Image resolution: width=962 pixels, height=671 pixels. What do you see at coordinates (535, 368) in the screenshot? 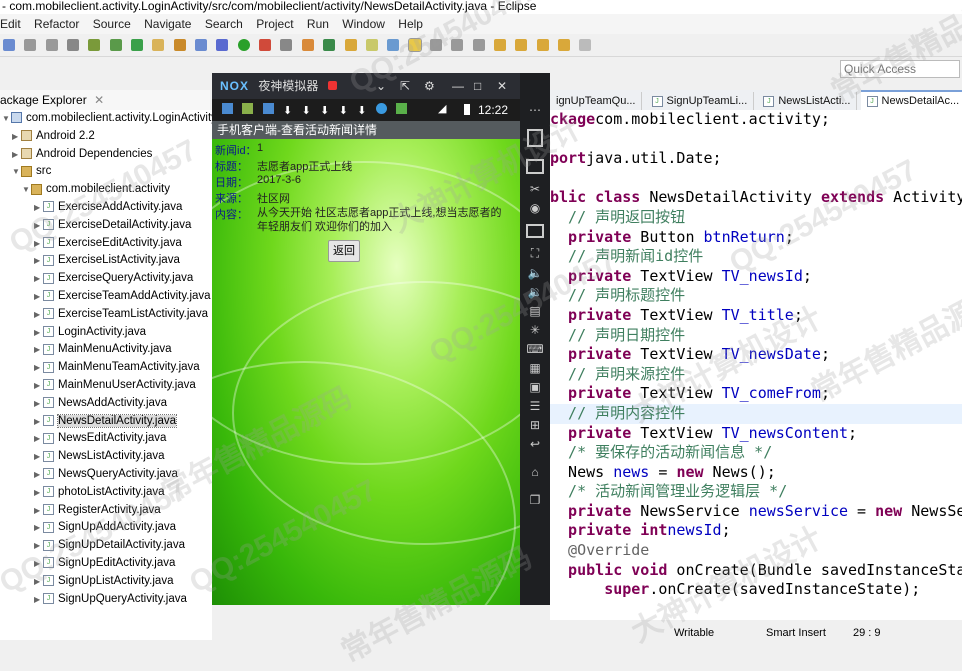
I see `sidebar-multi-icon: ▦` at bounding box center [535, 368].